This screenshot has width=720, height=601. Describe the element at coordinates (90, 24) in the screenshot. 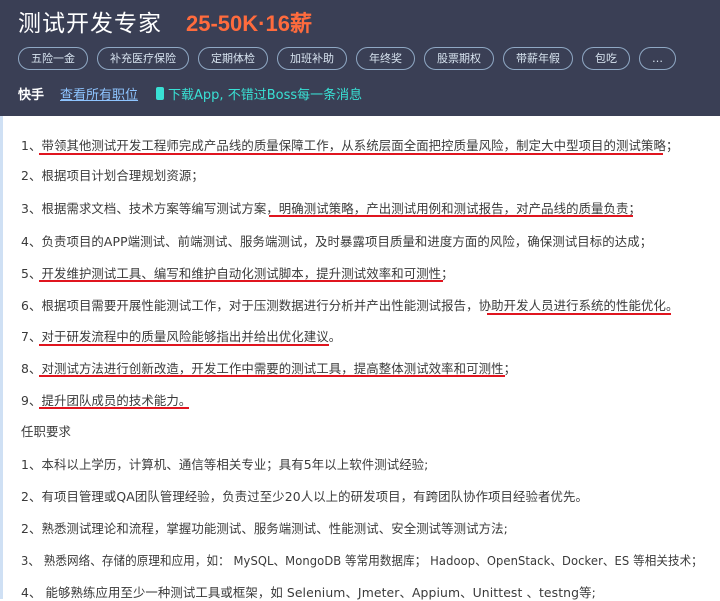

I see `job-title: 测试开发专家` at that location.